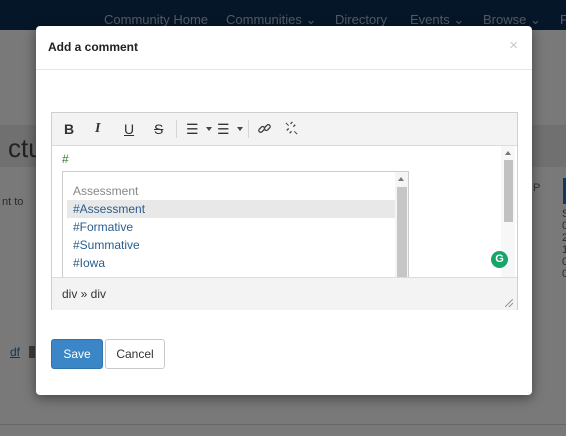 This screenshot has width=566, height=436. Describe the element at coordinates (513, 45) in the screenshot. I see `close-icon: ×` at that location.